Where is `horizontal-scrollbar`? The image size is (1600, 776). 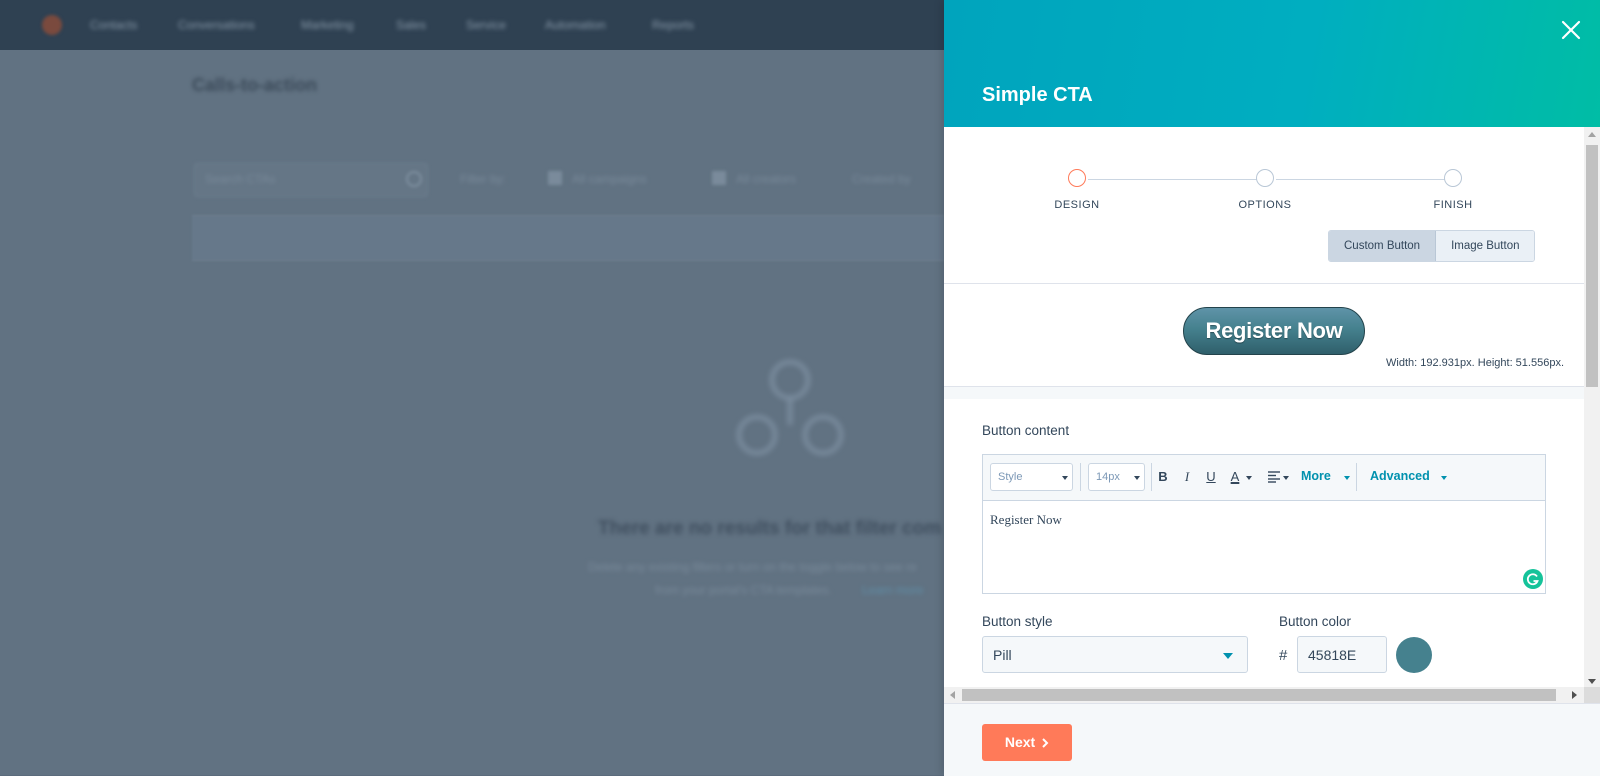
horizontal-scrollbar is located at coordinates (1264, 695).